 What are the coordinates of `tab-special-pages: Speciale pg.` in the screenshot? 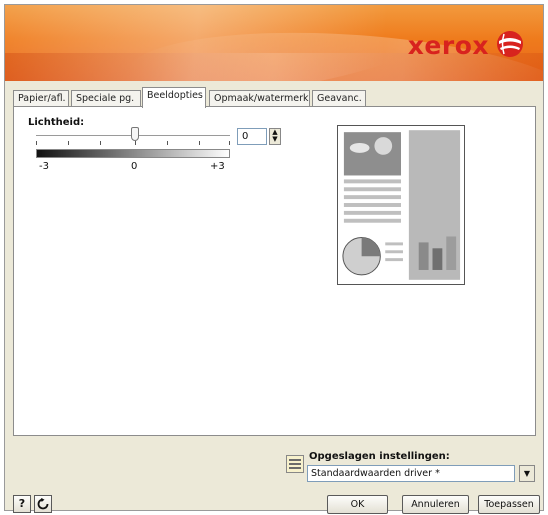 It's located at (106, 98).